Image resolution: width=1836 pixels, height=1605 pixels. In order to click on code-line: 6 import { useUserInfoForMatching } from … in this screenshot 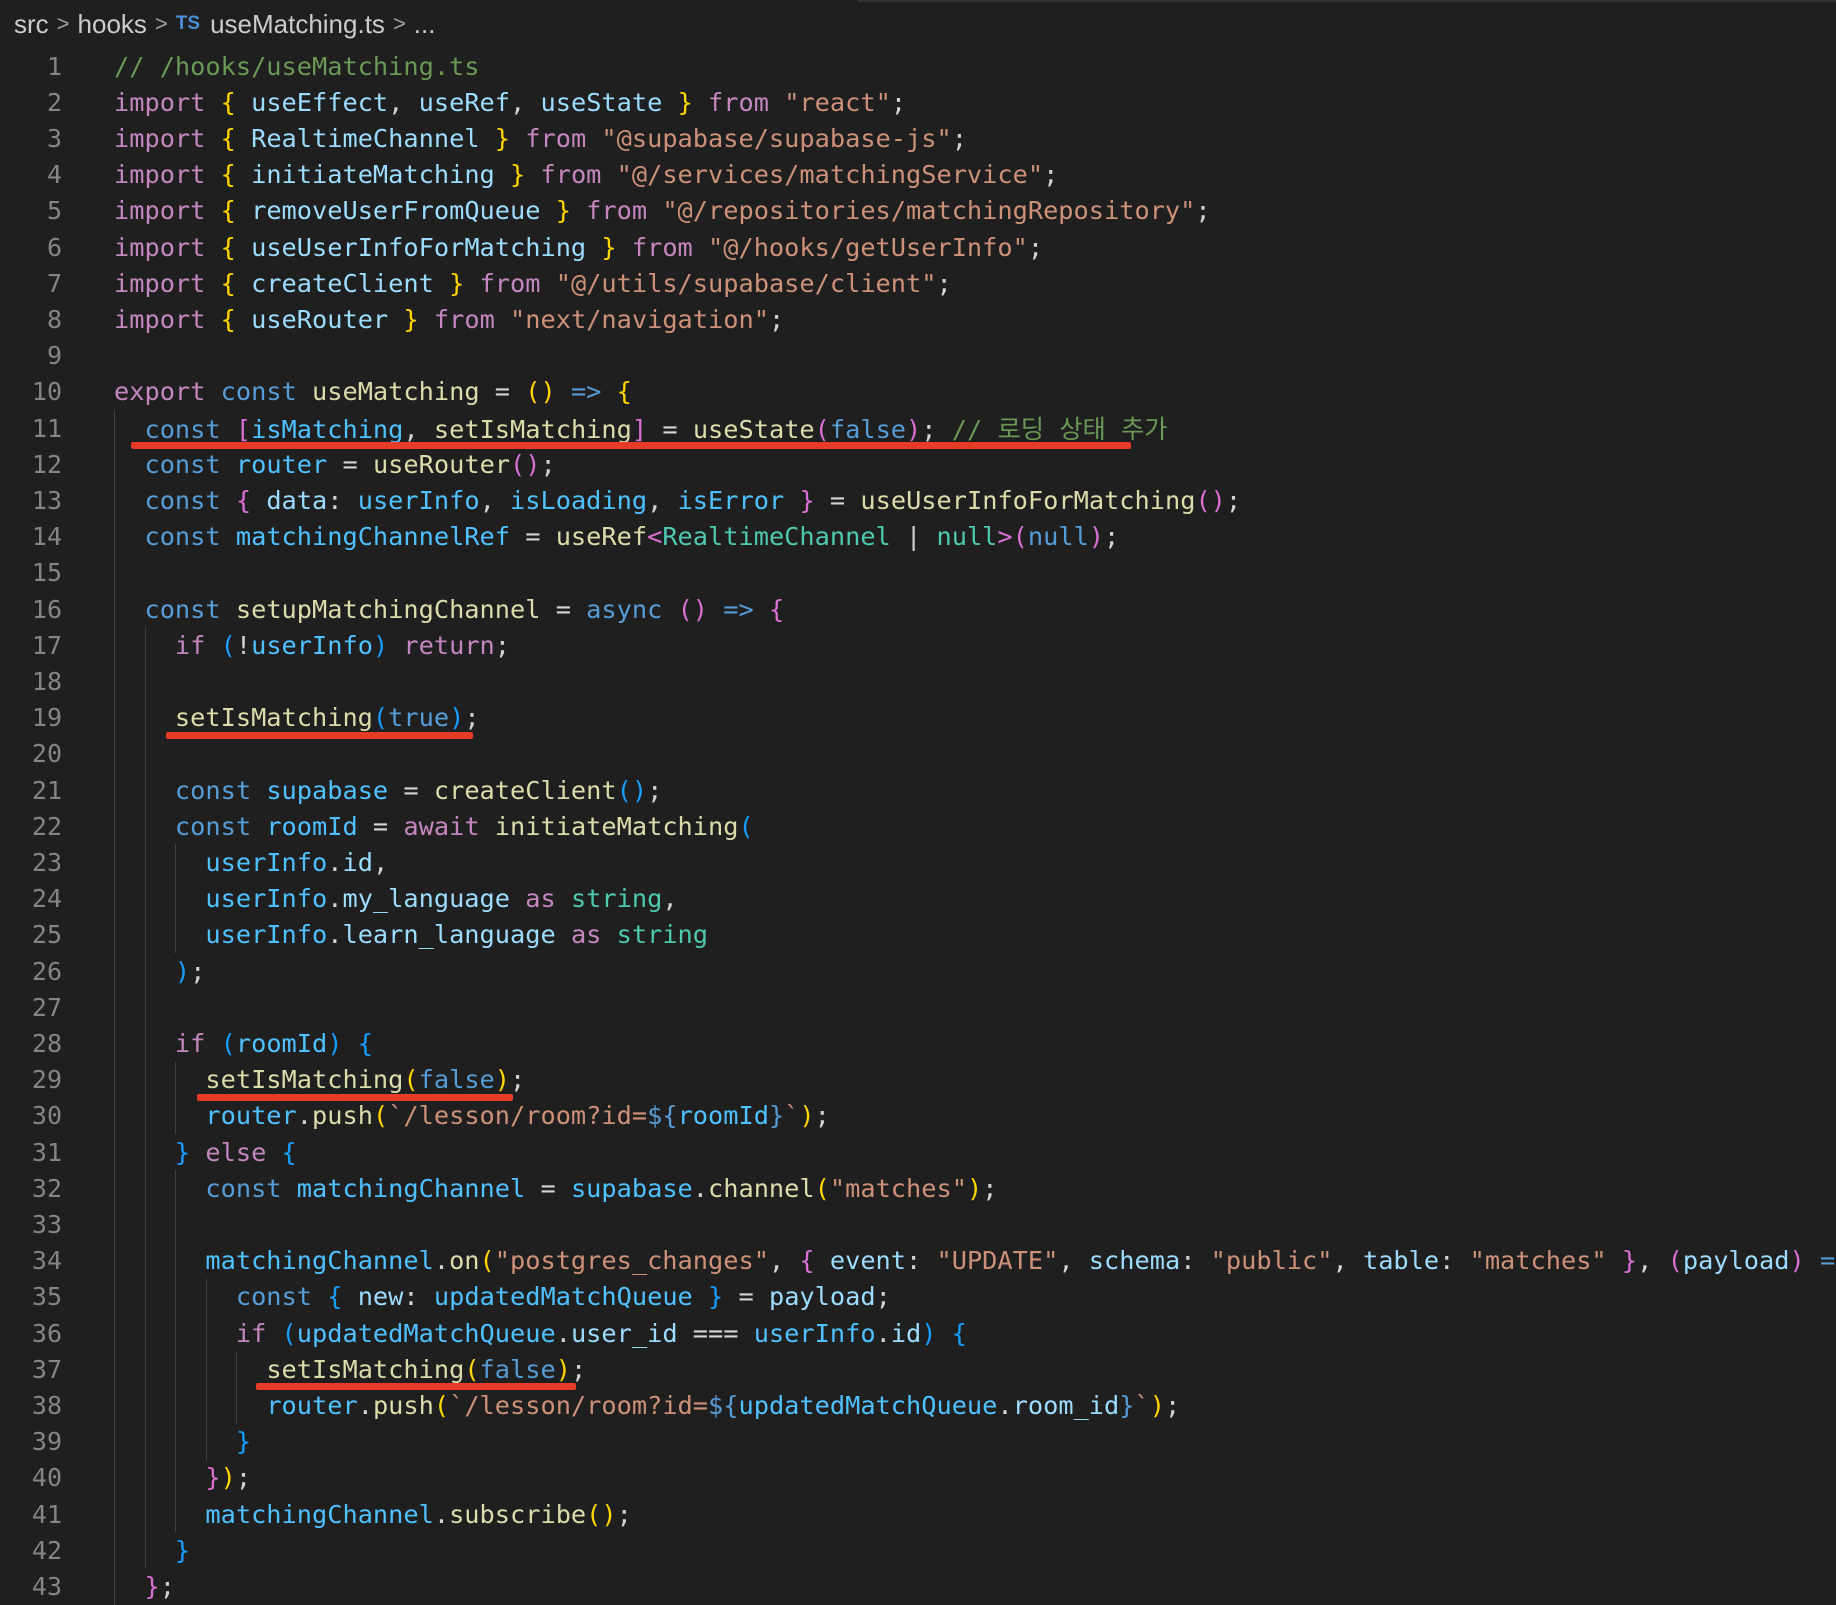, I will do `click(918, 247)`.